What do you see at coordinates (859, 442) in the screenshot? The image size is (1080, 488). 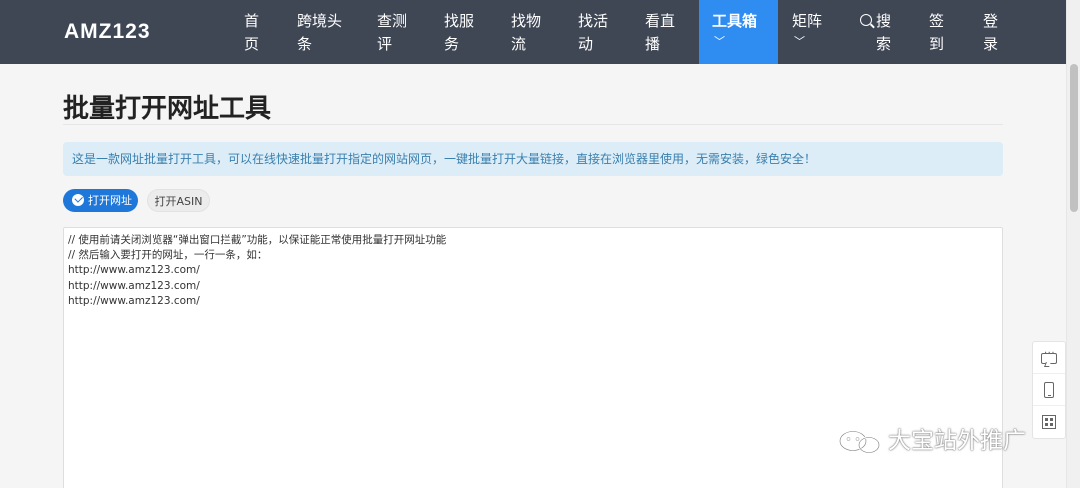 I see `wechat-icon` at bounding box center [859, 442].